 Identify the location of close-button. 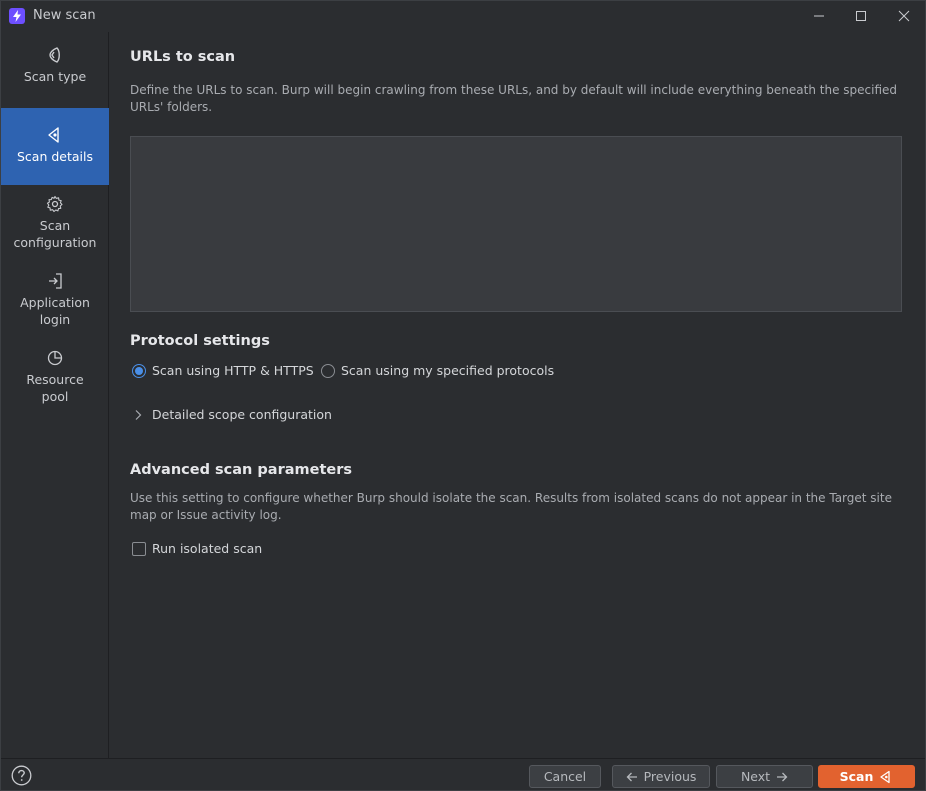
(904, 16).